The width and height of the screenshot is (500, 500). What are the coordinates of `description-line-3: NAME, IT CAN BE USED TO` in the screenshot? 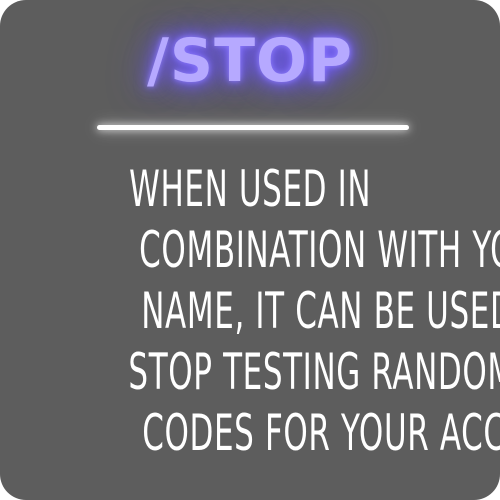 It's located at (320, 311).